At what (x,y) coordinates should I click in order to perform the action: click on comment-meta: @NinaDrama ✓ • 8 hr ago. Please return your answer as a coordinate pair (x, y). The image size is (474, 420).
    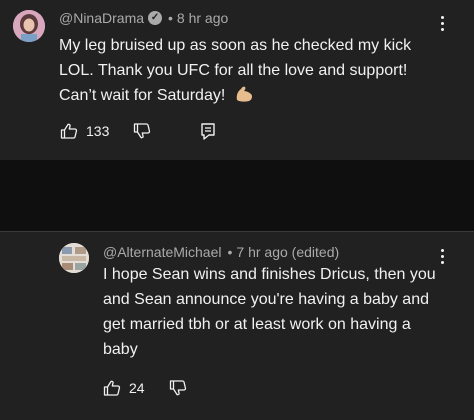
    Looking at the image, I should click on (143, 18).